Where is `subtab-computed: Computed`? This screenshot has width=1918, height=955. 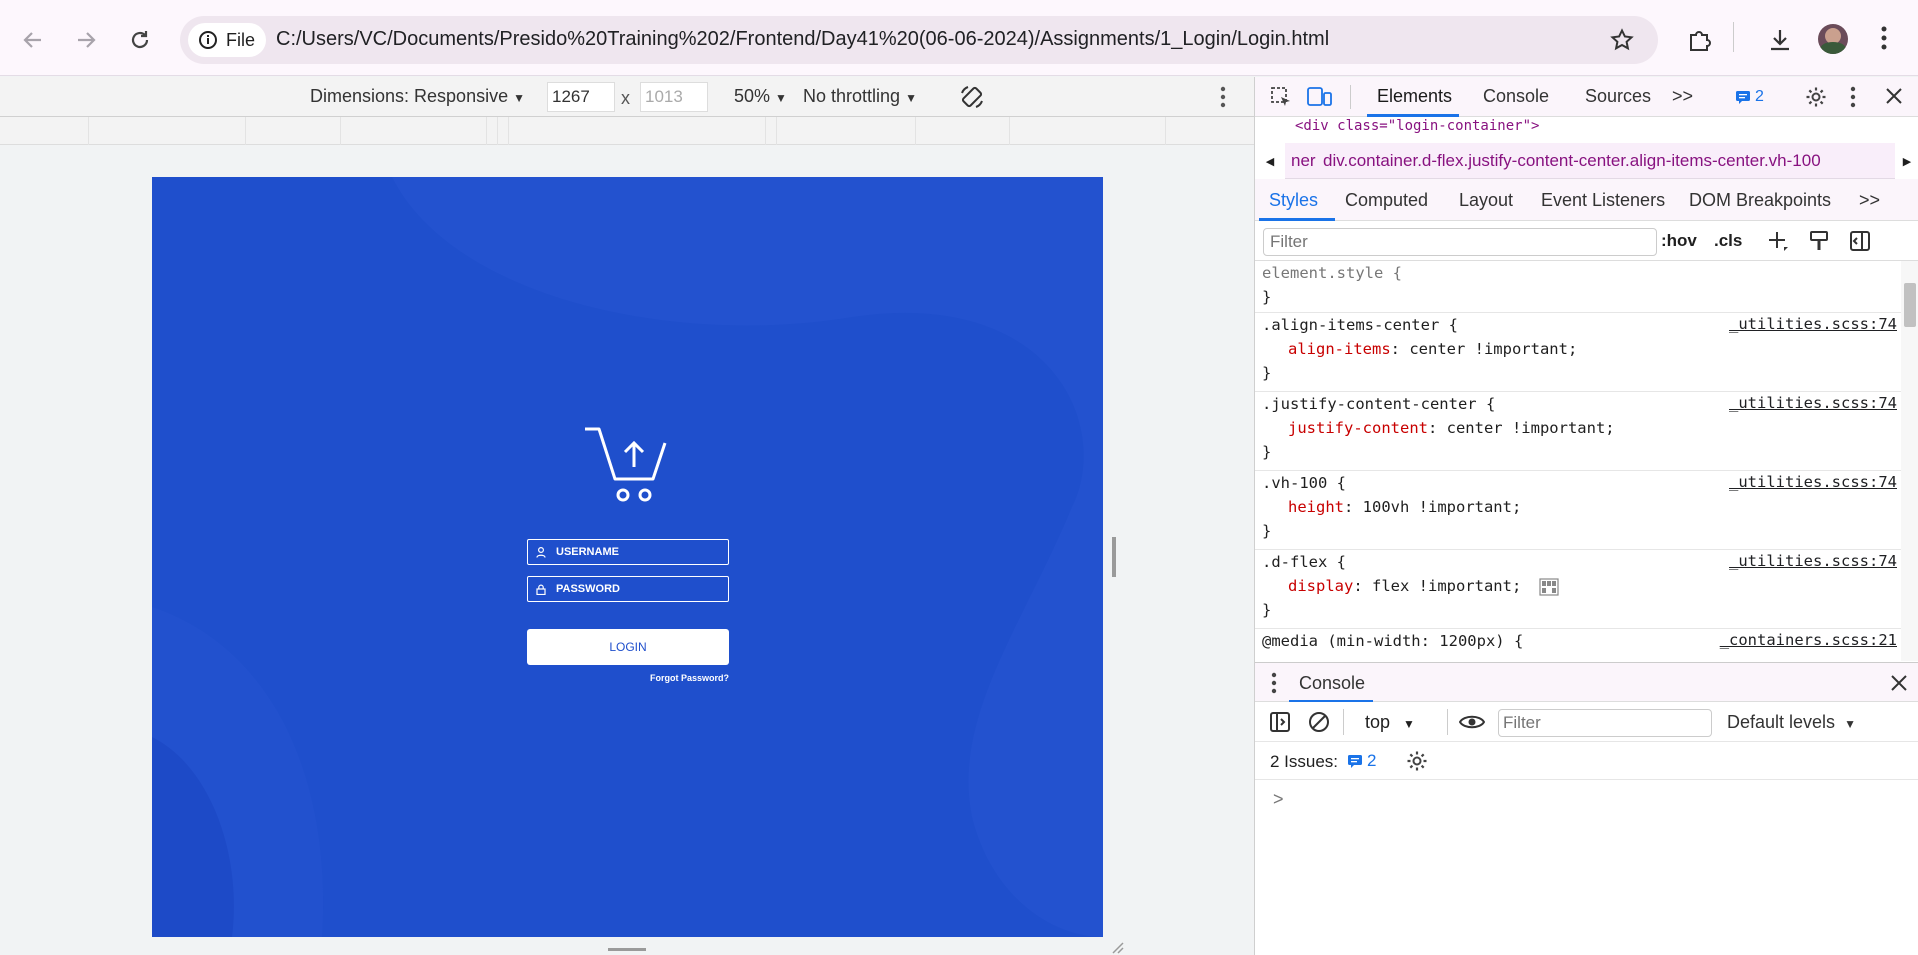
subtab-computed: Computed is located at coordinates (1386, 200).